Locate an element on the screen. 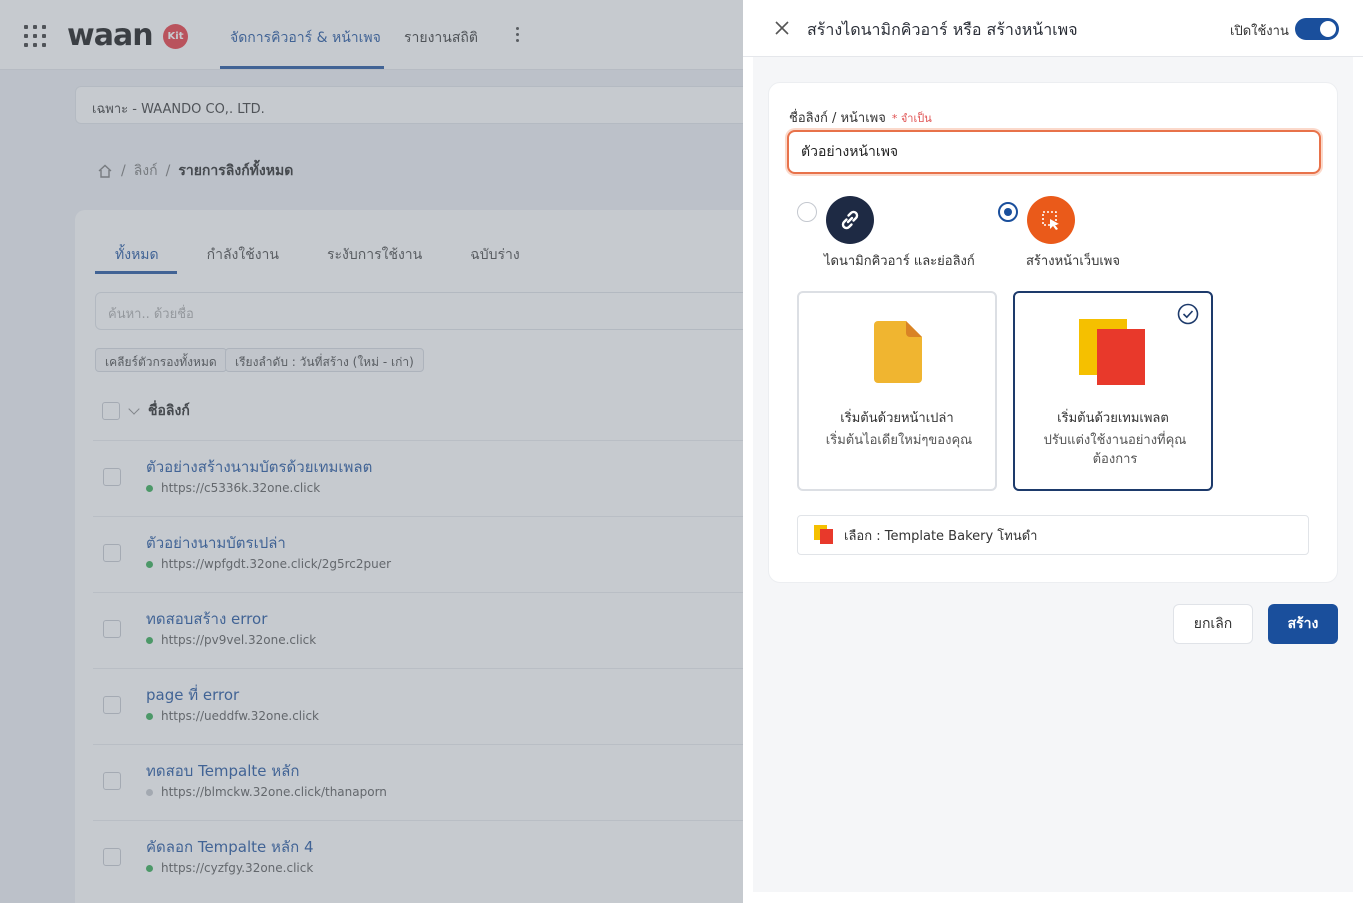 The image size is (1363, 903). template-picker-label: เลือก : Template Bakery โทนดำ is located at coordinates (941, 536).